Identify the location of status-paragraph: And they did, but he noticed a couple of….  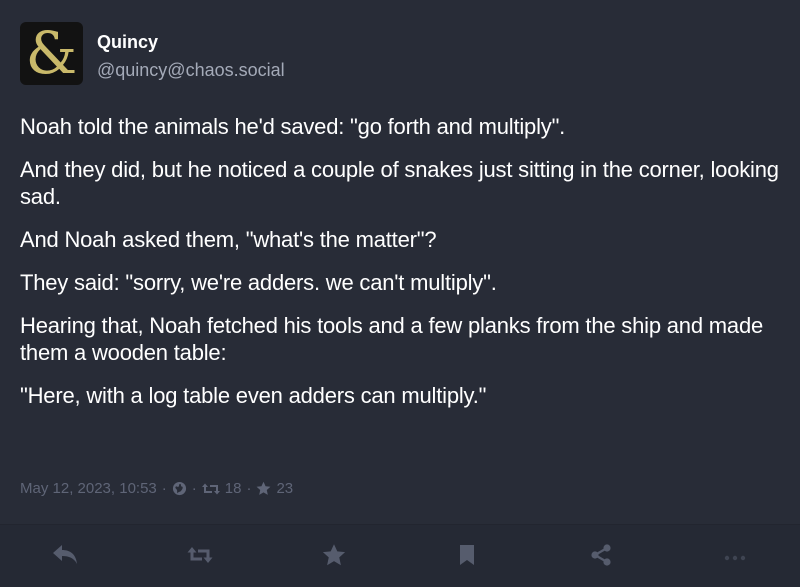
(399, 183).